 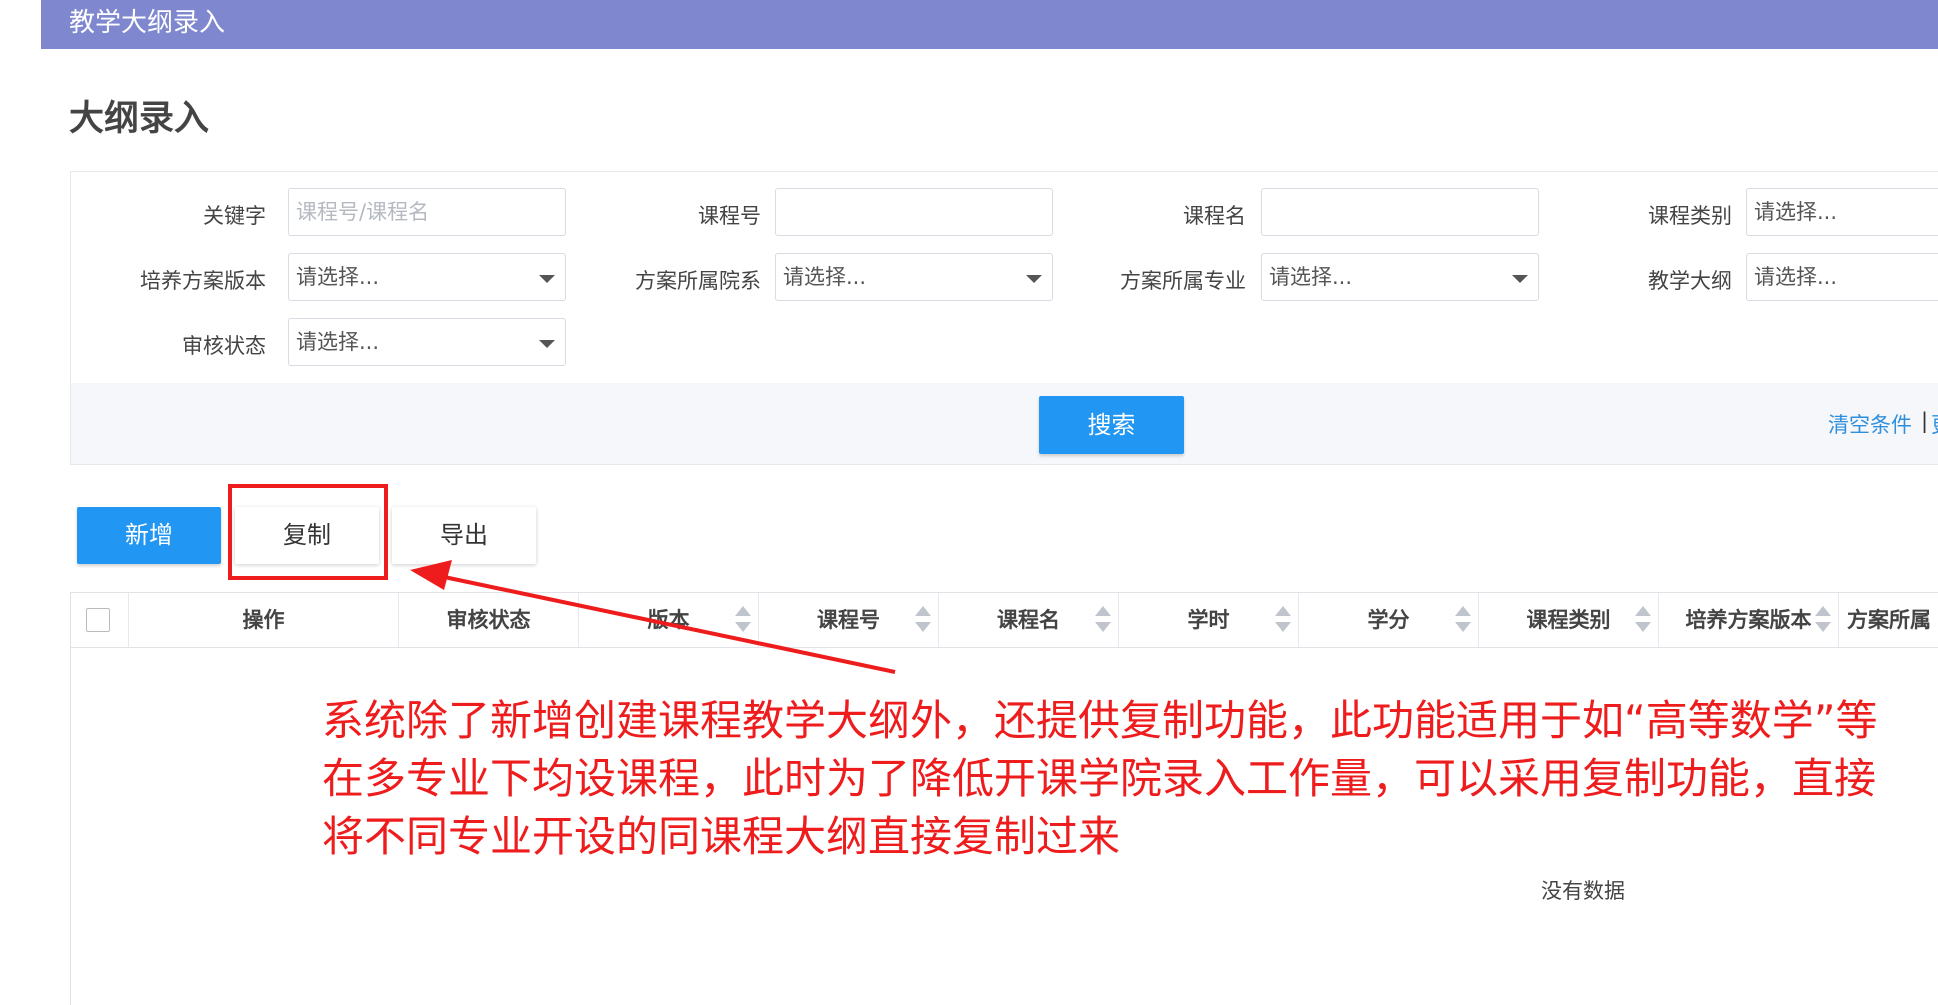 I want to click on syllabus-label: 教学大纲, so click(x=1690, y=281).